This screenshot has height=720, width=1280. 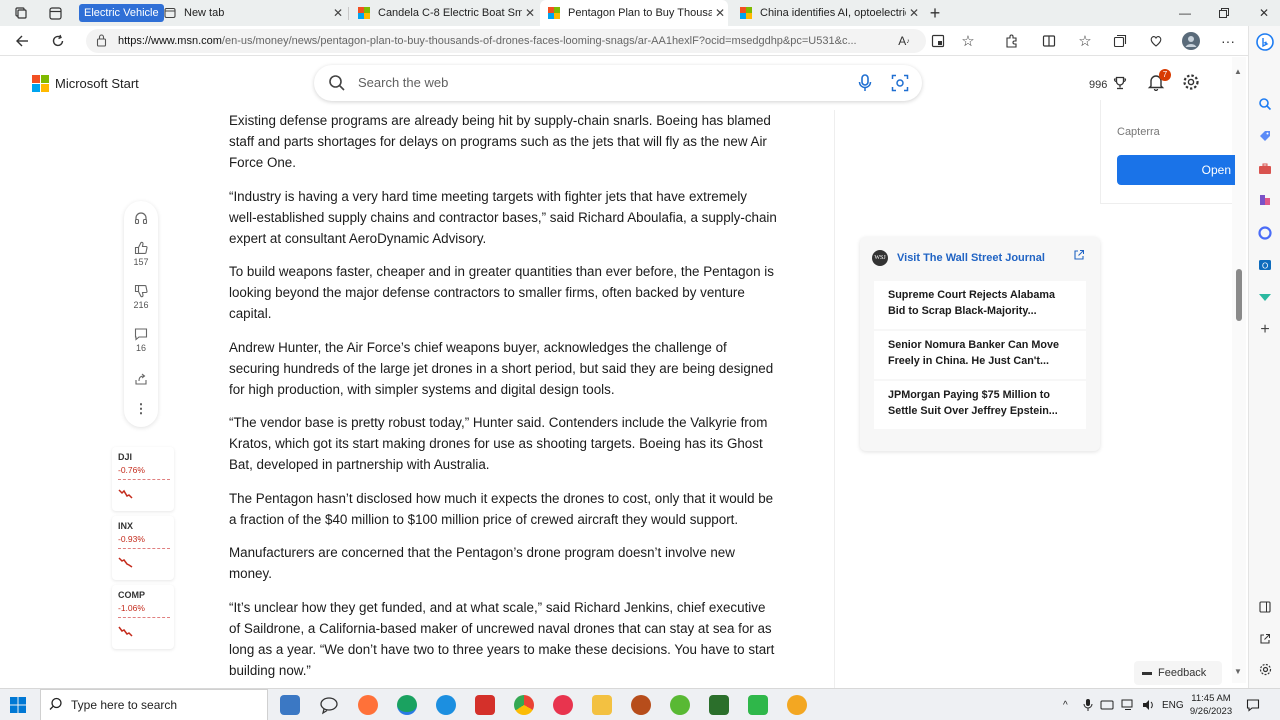 What do you see at coordinates (101, 41) in the screenshot?
I see `lock-icon` at bounding box center [101, 41].